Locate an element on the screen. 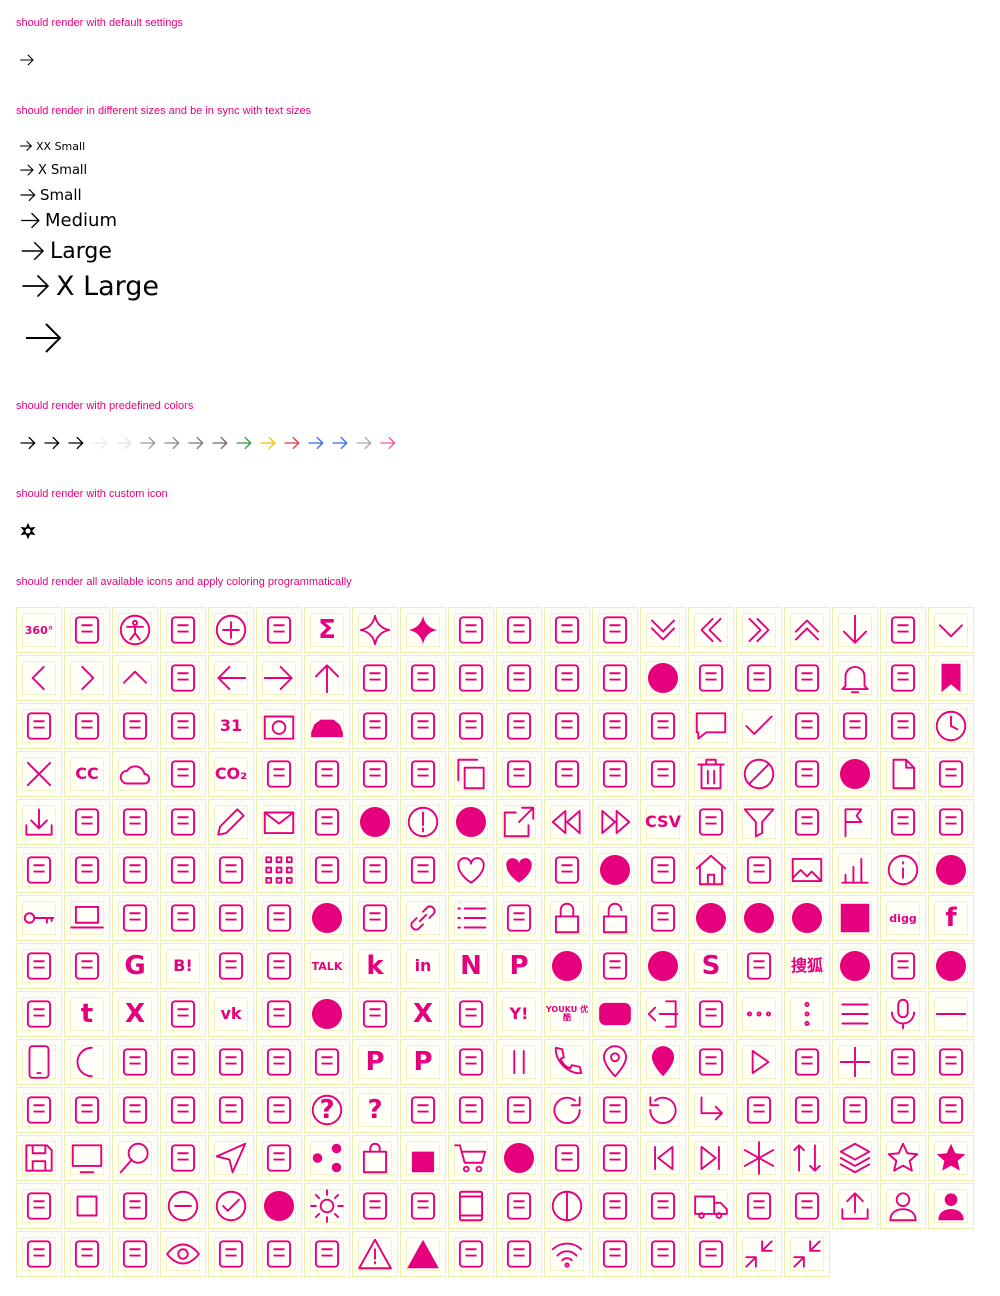  icon-text: B! is located at coordinates (183, 965).